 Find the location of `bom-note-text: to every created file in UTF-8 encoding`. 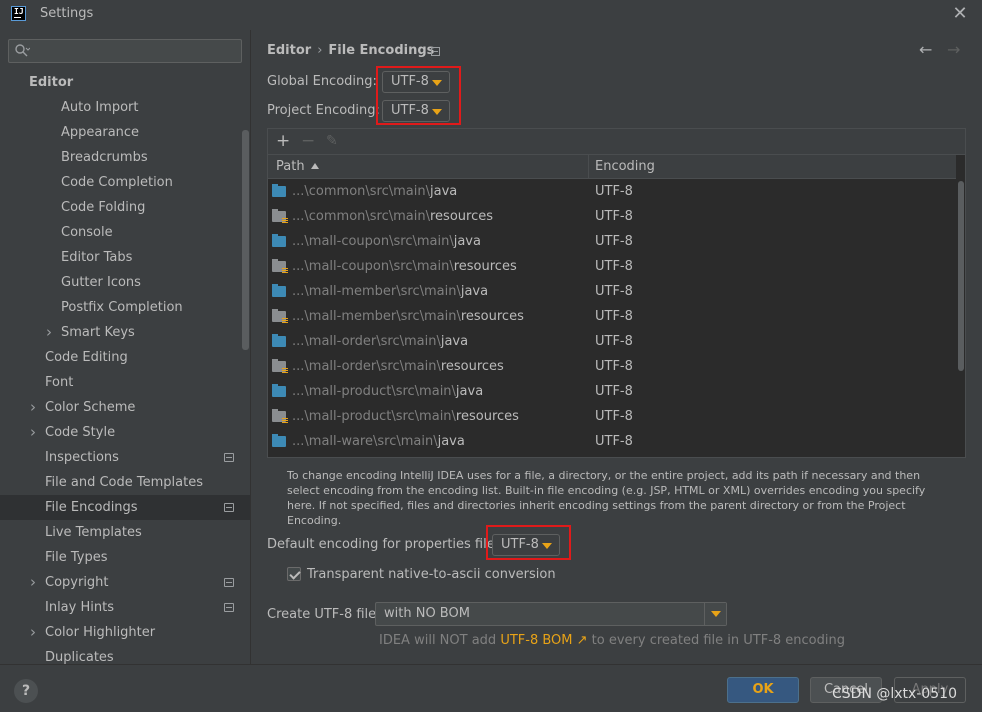

bom-note-text: to every created file in UTF-8 encoding is located at coordinates (716, 640).